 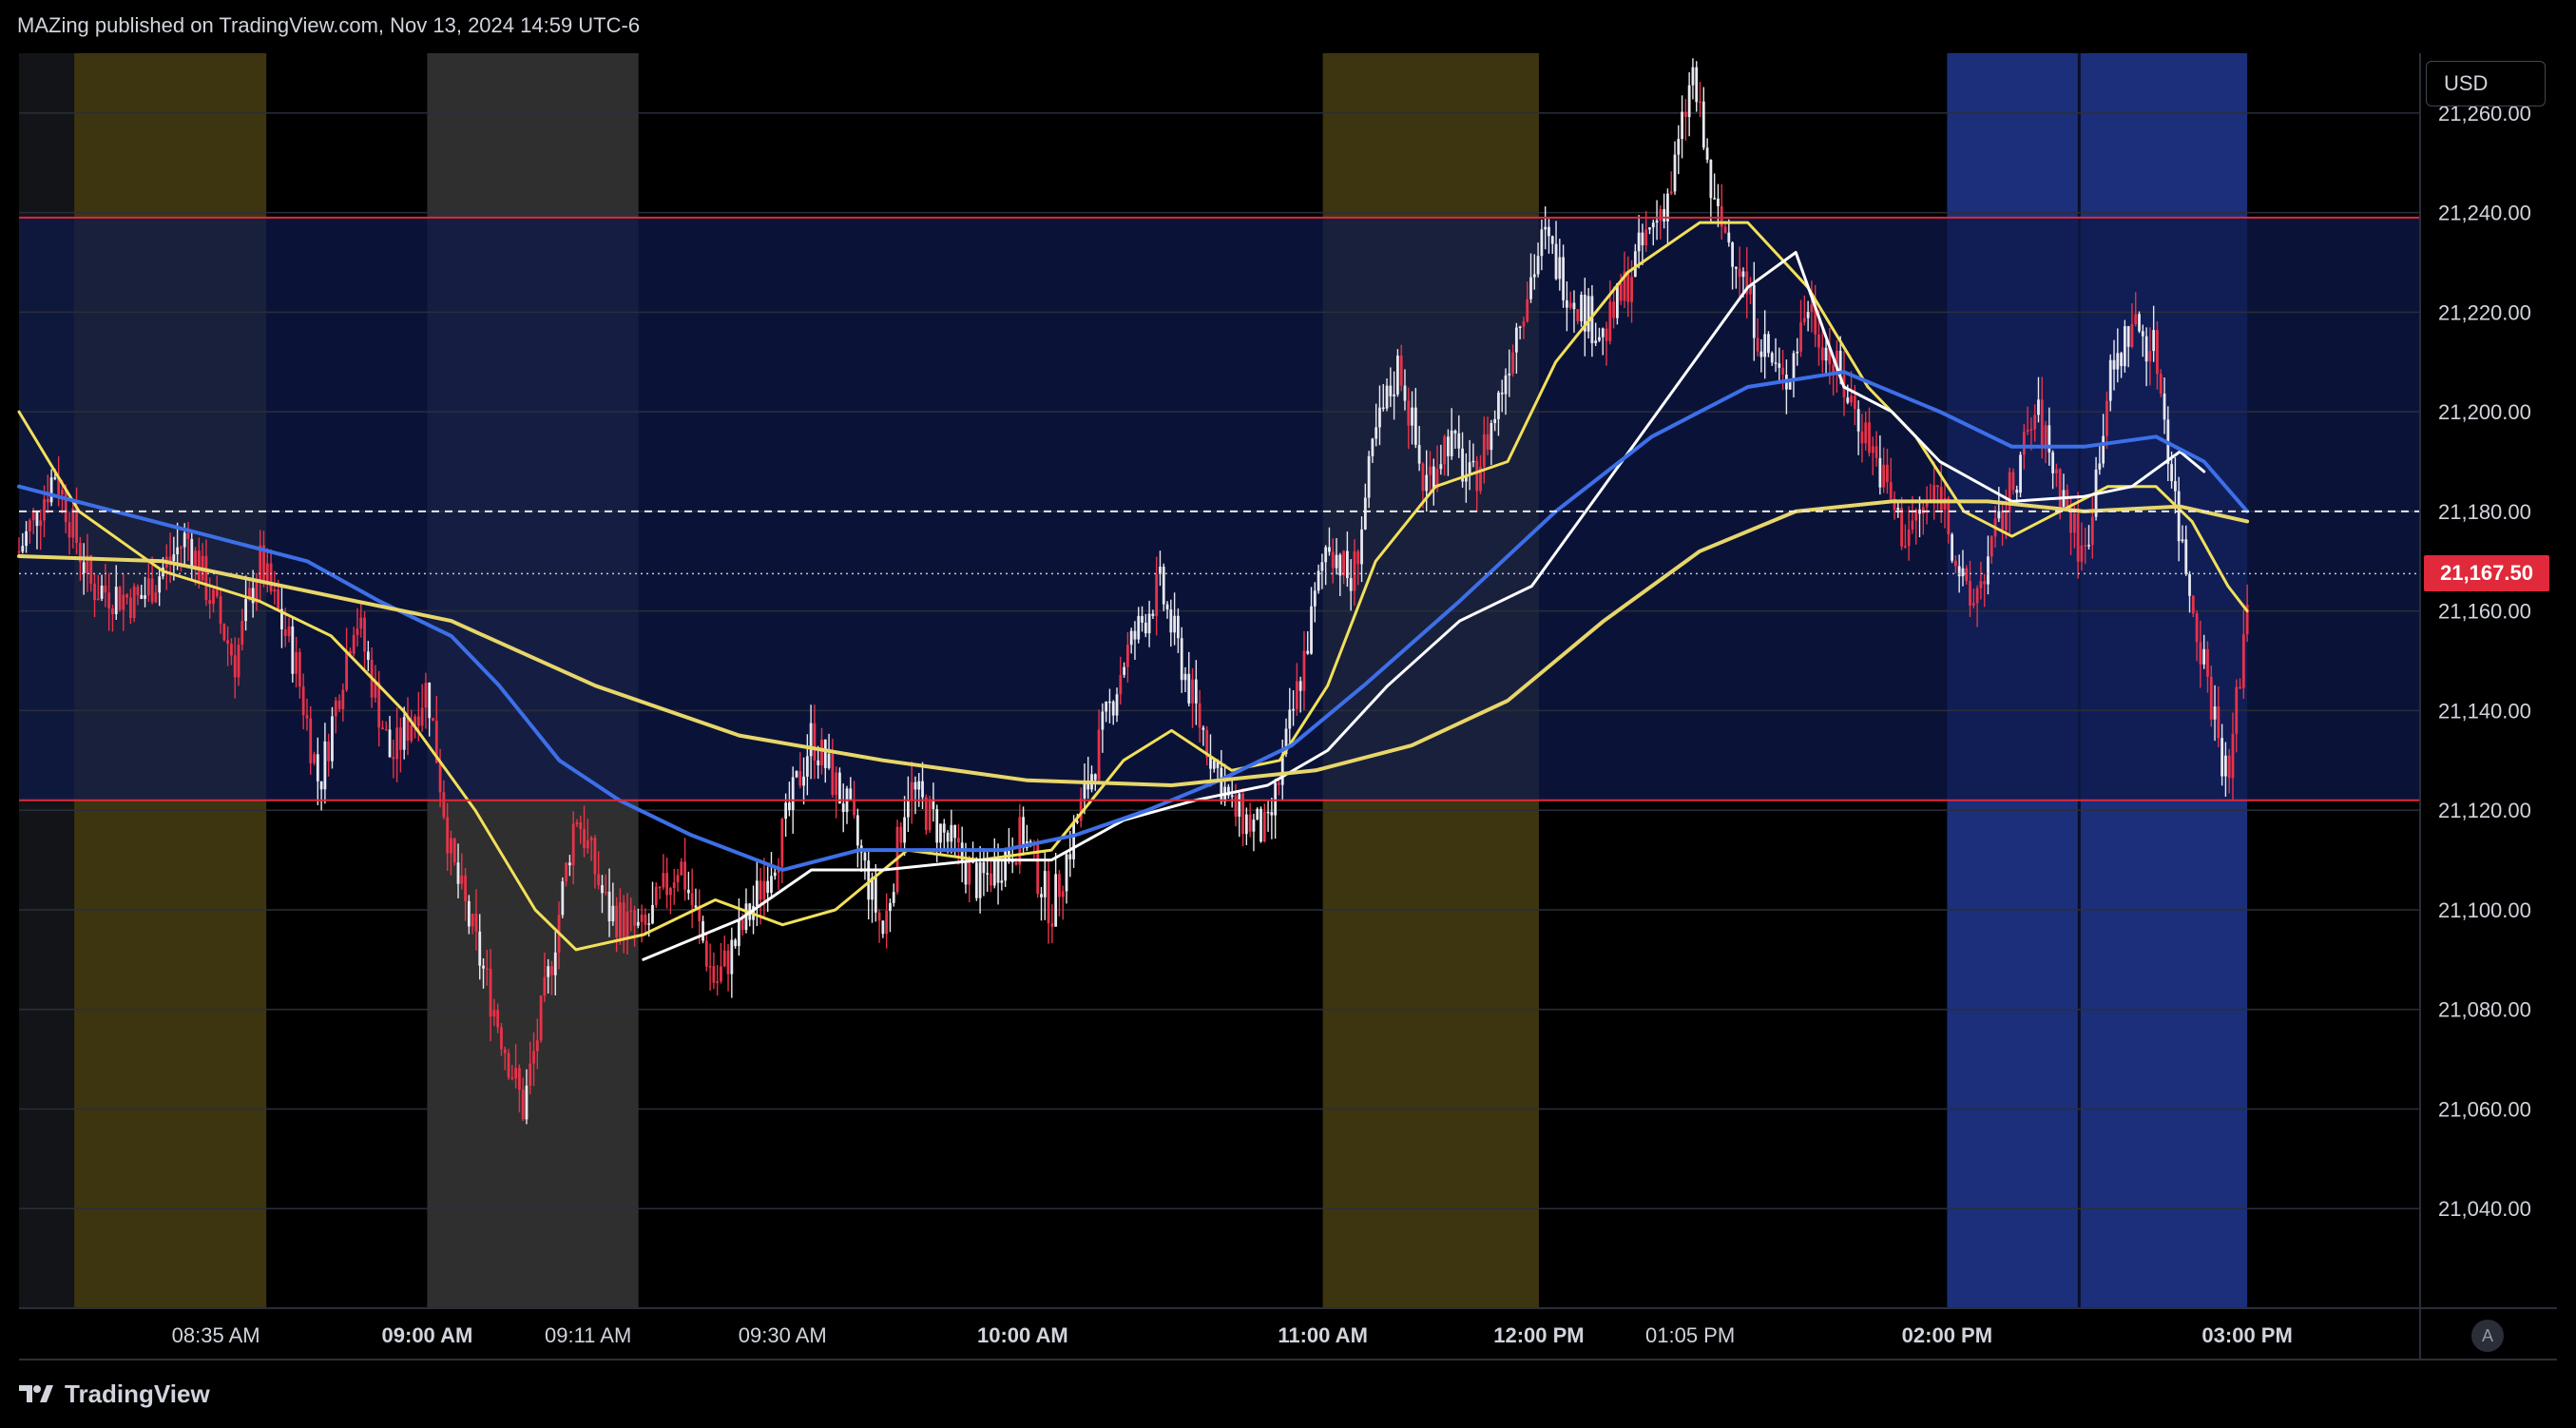 I want to click on price-tick-label: 21,240.00, so click(x=2484, y=213).